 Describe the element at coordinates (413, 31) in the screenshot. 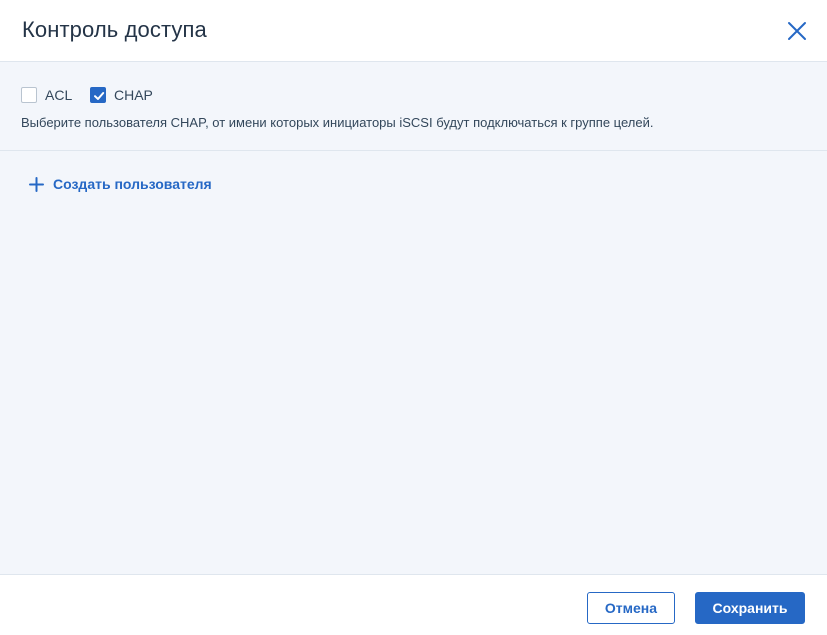

I see `dialog-header: Контроль доступа` at that location.